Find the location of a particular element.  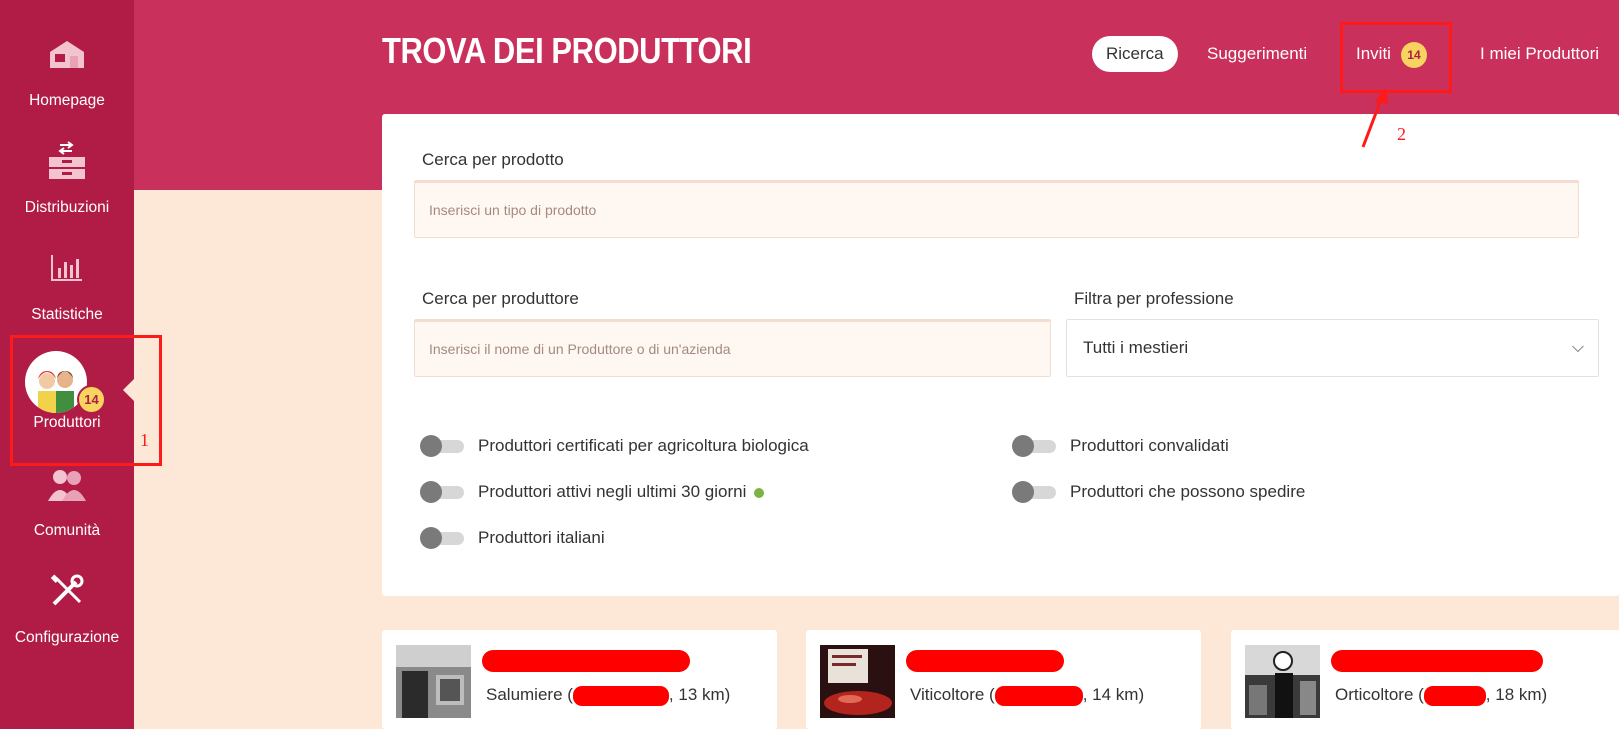

profession-filter-label: Filtra per professione is located at coordinates (1154, 298).